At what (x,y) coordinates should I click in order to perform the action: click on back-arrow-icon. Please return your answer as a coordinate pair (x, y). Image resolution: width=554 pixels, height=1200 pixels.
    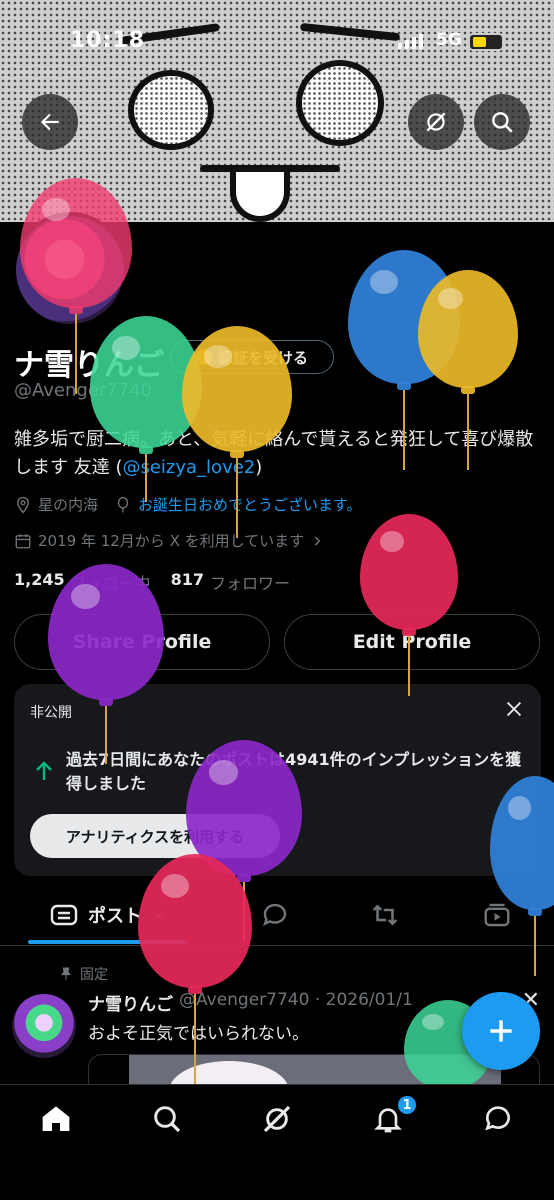
    Looking at the image, I should click on (49, 122).